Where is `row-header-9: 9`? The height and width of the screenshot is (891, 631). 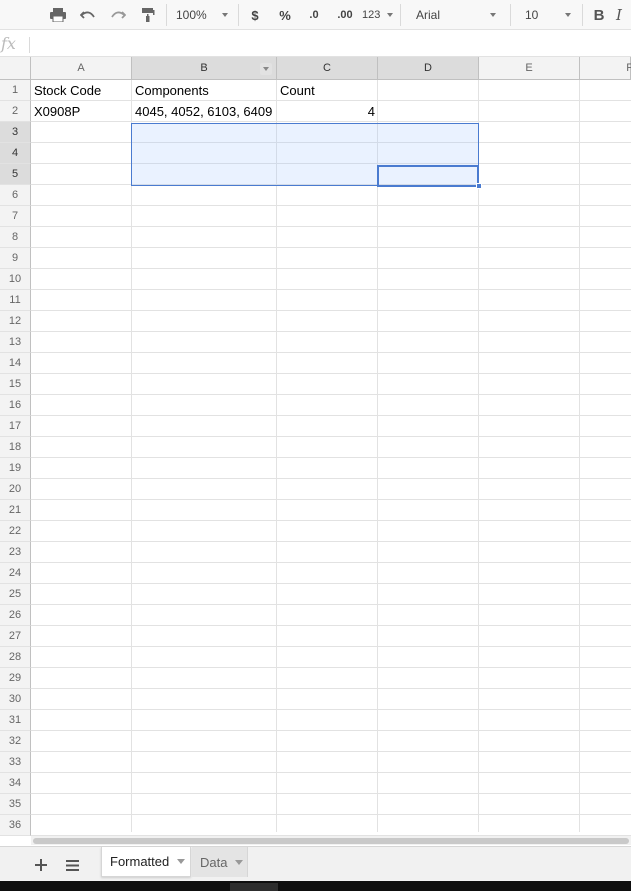
row-header-9: 9 is located at coordinates (15, 258).